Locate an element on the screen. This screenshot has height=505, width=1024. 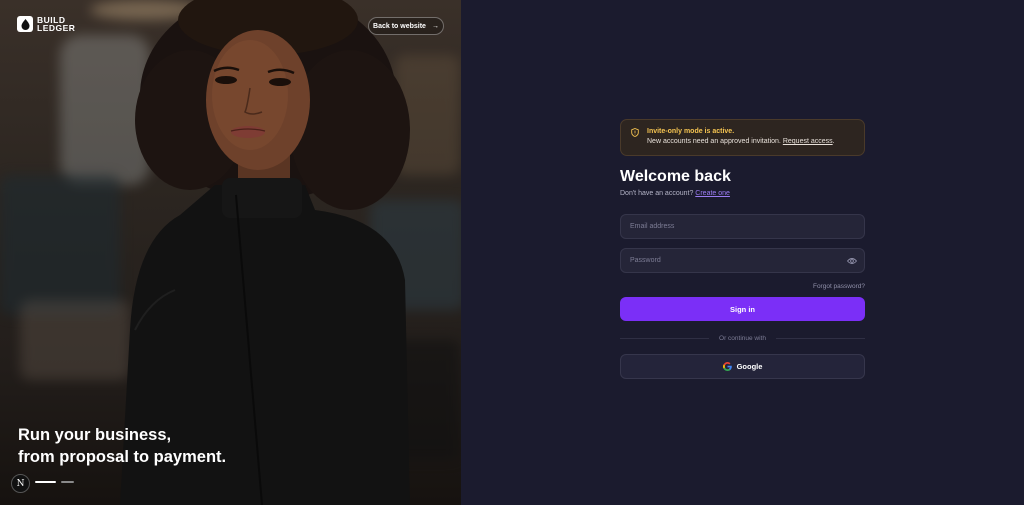
logo-mark-icon is located at coordinates (25, 24).